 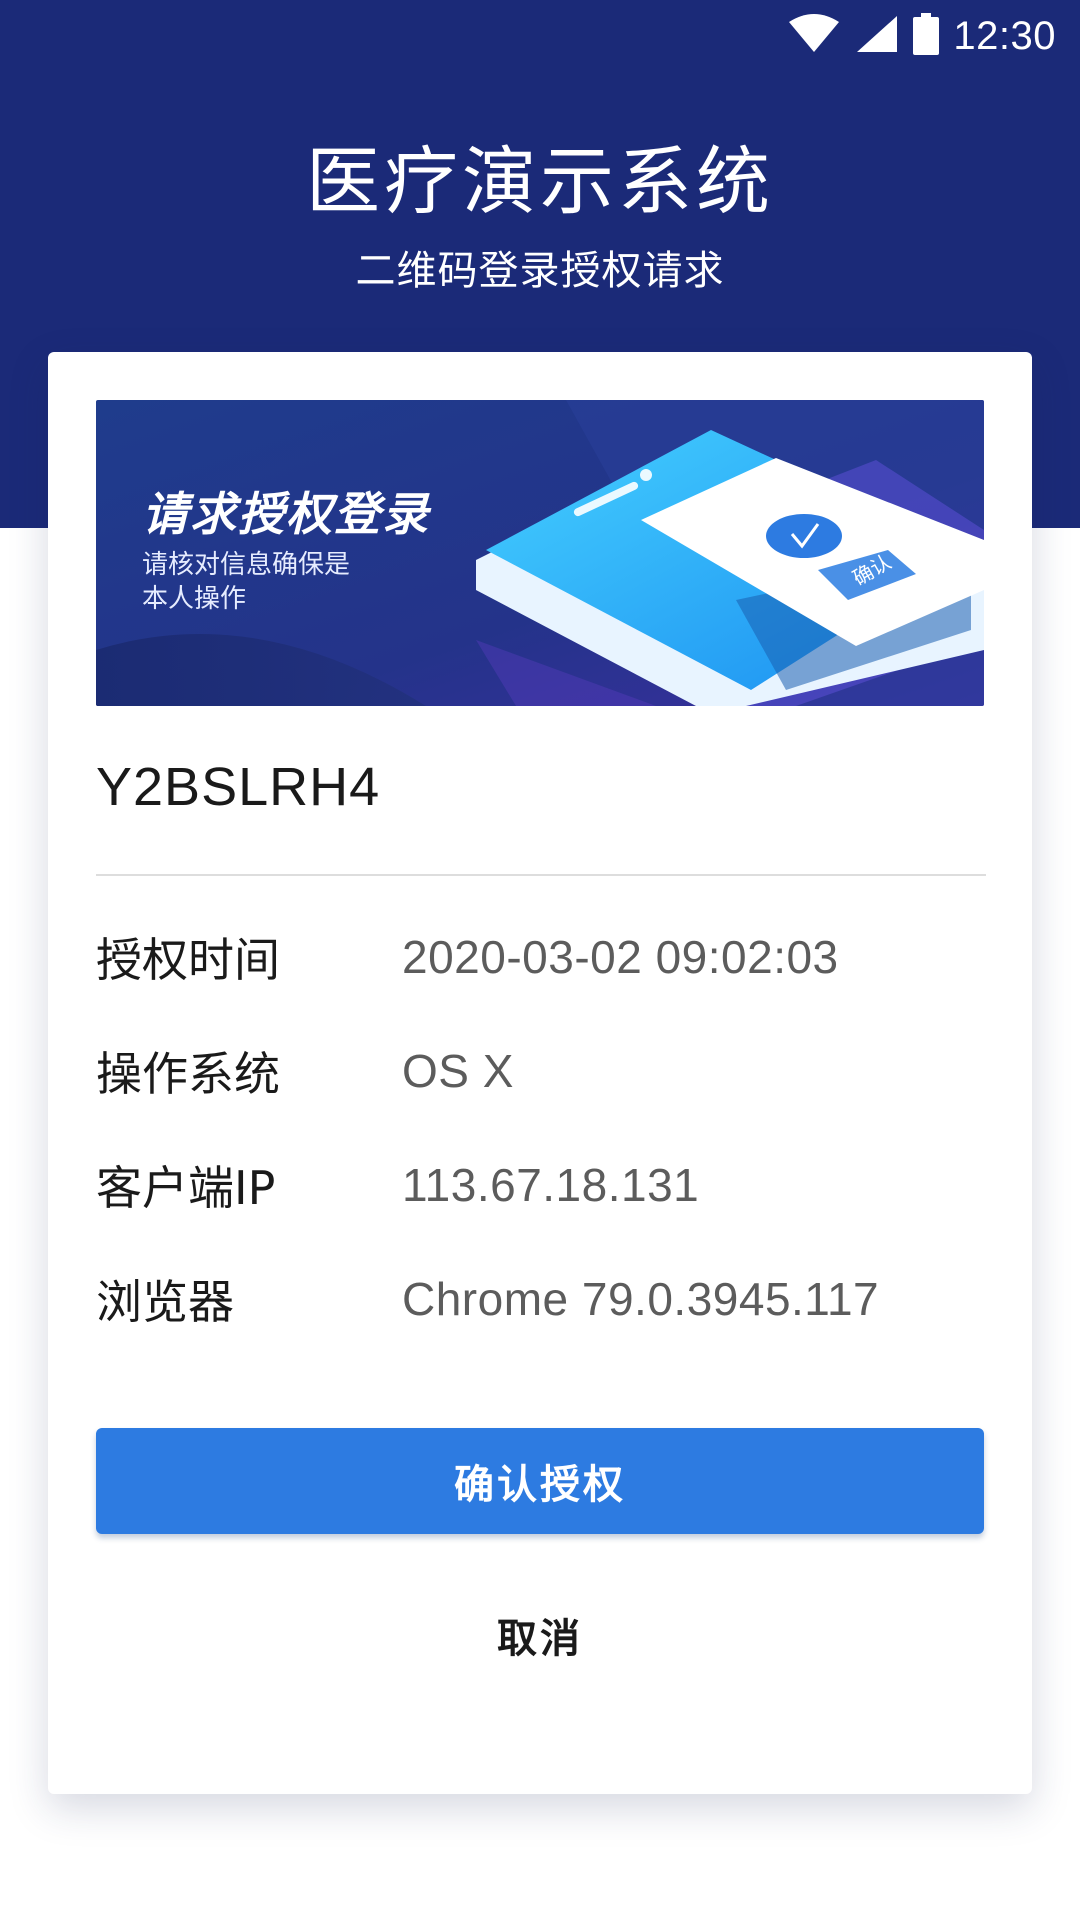 What do you see at coordinates (186, 1188) in the screenshot?
I see `info-label: 客户端IP` at bounding box center [186, 1188].